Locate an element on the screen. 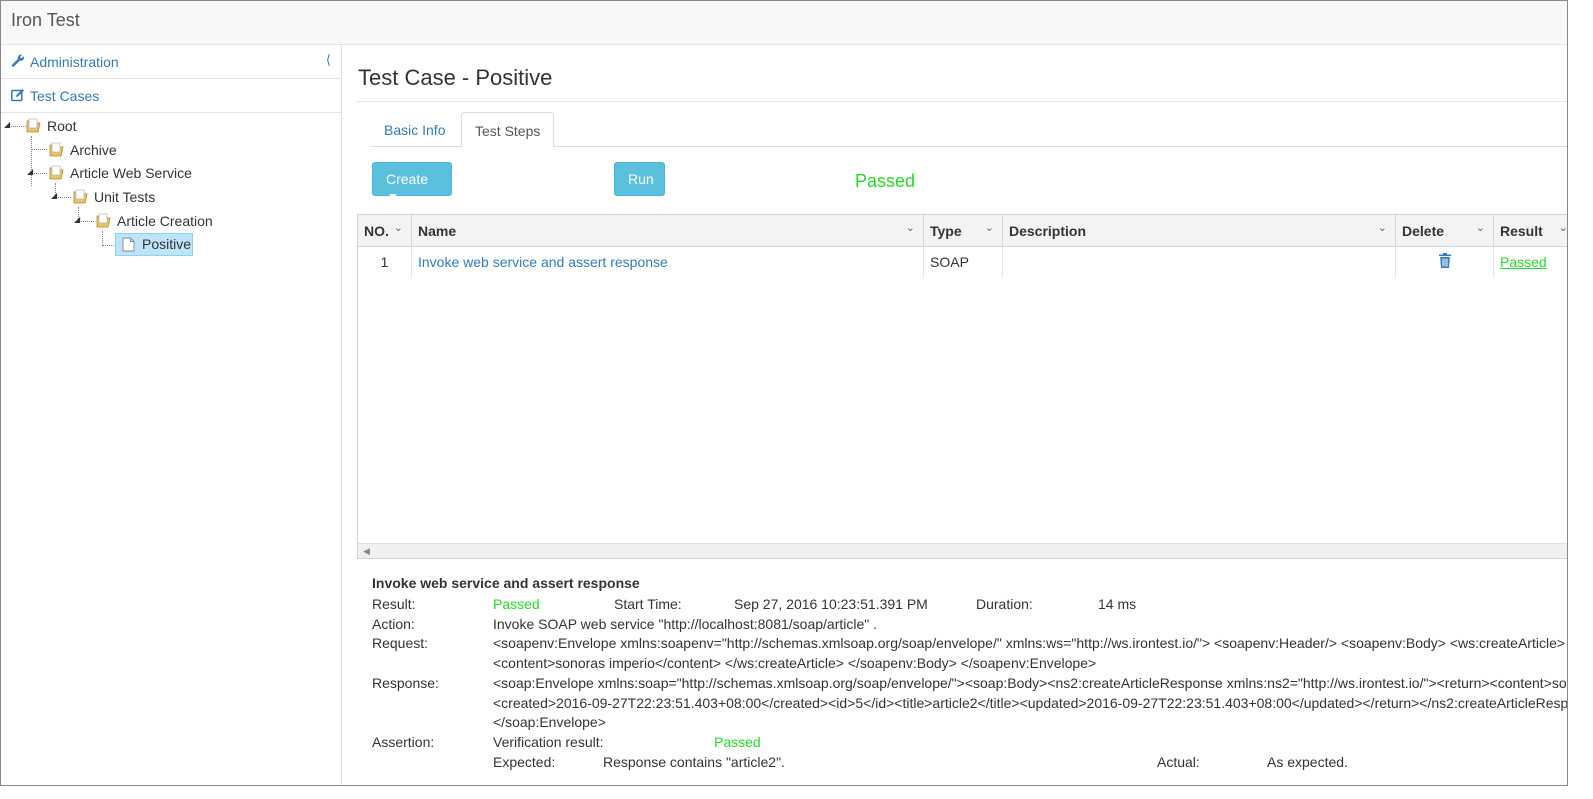 The image size is (1593, 799). cell-type: SOAP is located at coordinates (963, 262).